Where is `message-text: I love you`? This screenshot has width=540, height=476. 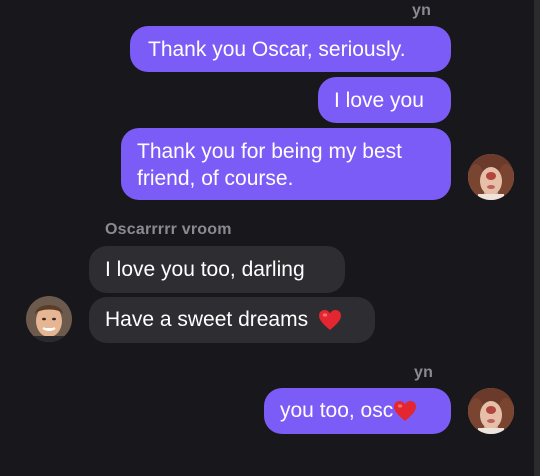 message-text: I love you is located at coordinates (379, 100).